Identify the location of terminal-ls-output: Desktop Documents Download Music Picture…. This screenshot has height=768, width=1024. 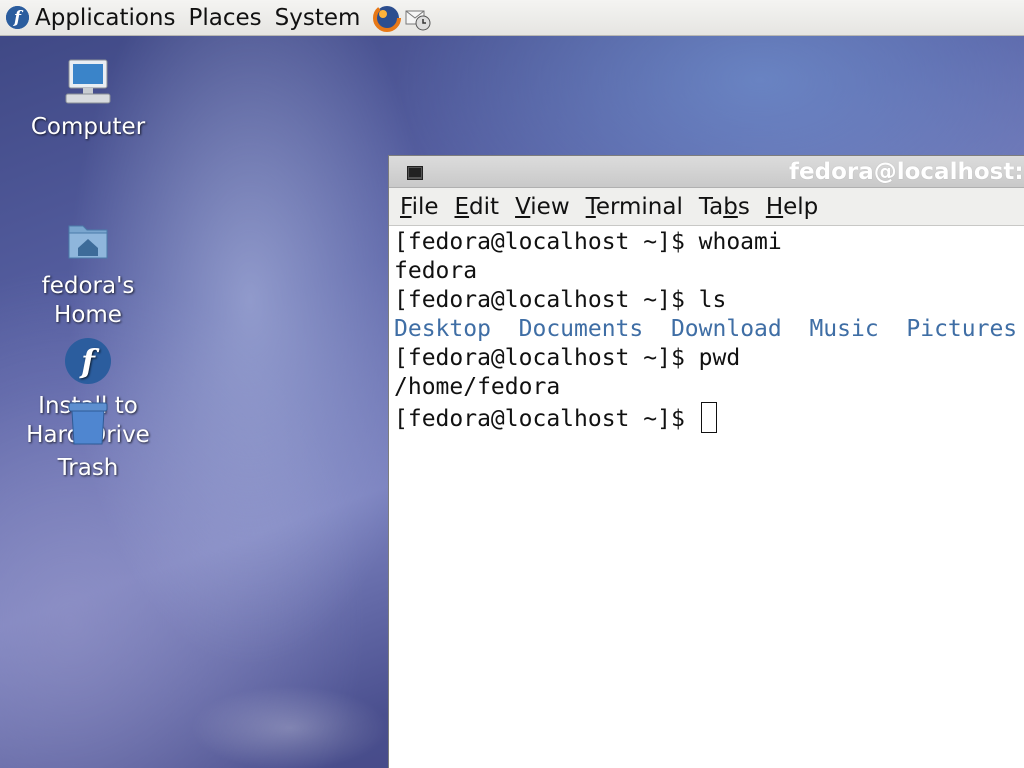
(709, 329).